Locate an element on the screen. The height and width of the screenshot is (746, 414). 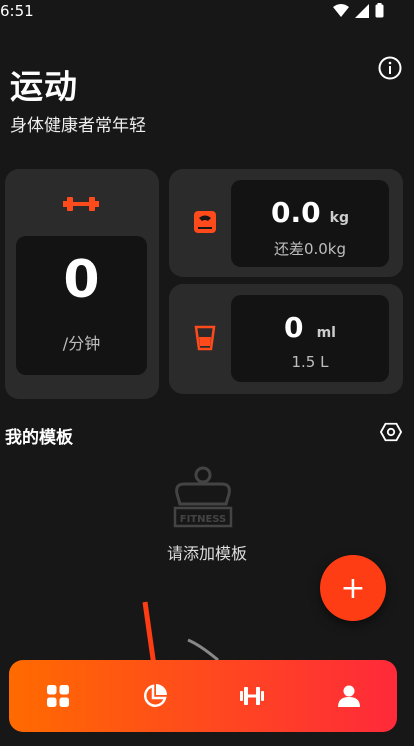
nav-profile is located at coordinates (348, 696).